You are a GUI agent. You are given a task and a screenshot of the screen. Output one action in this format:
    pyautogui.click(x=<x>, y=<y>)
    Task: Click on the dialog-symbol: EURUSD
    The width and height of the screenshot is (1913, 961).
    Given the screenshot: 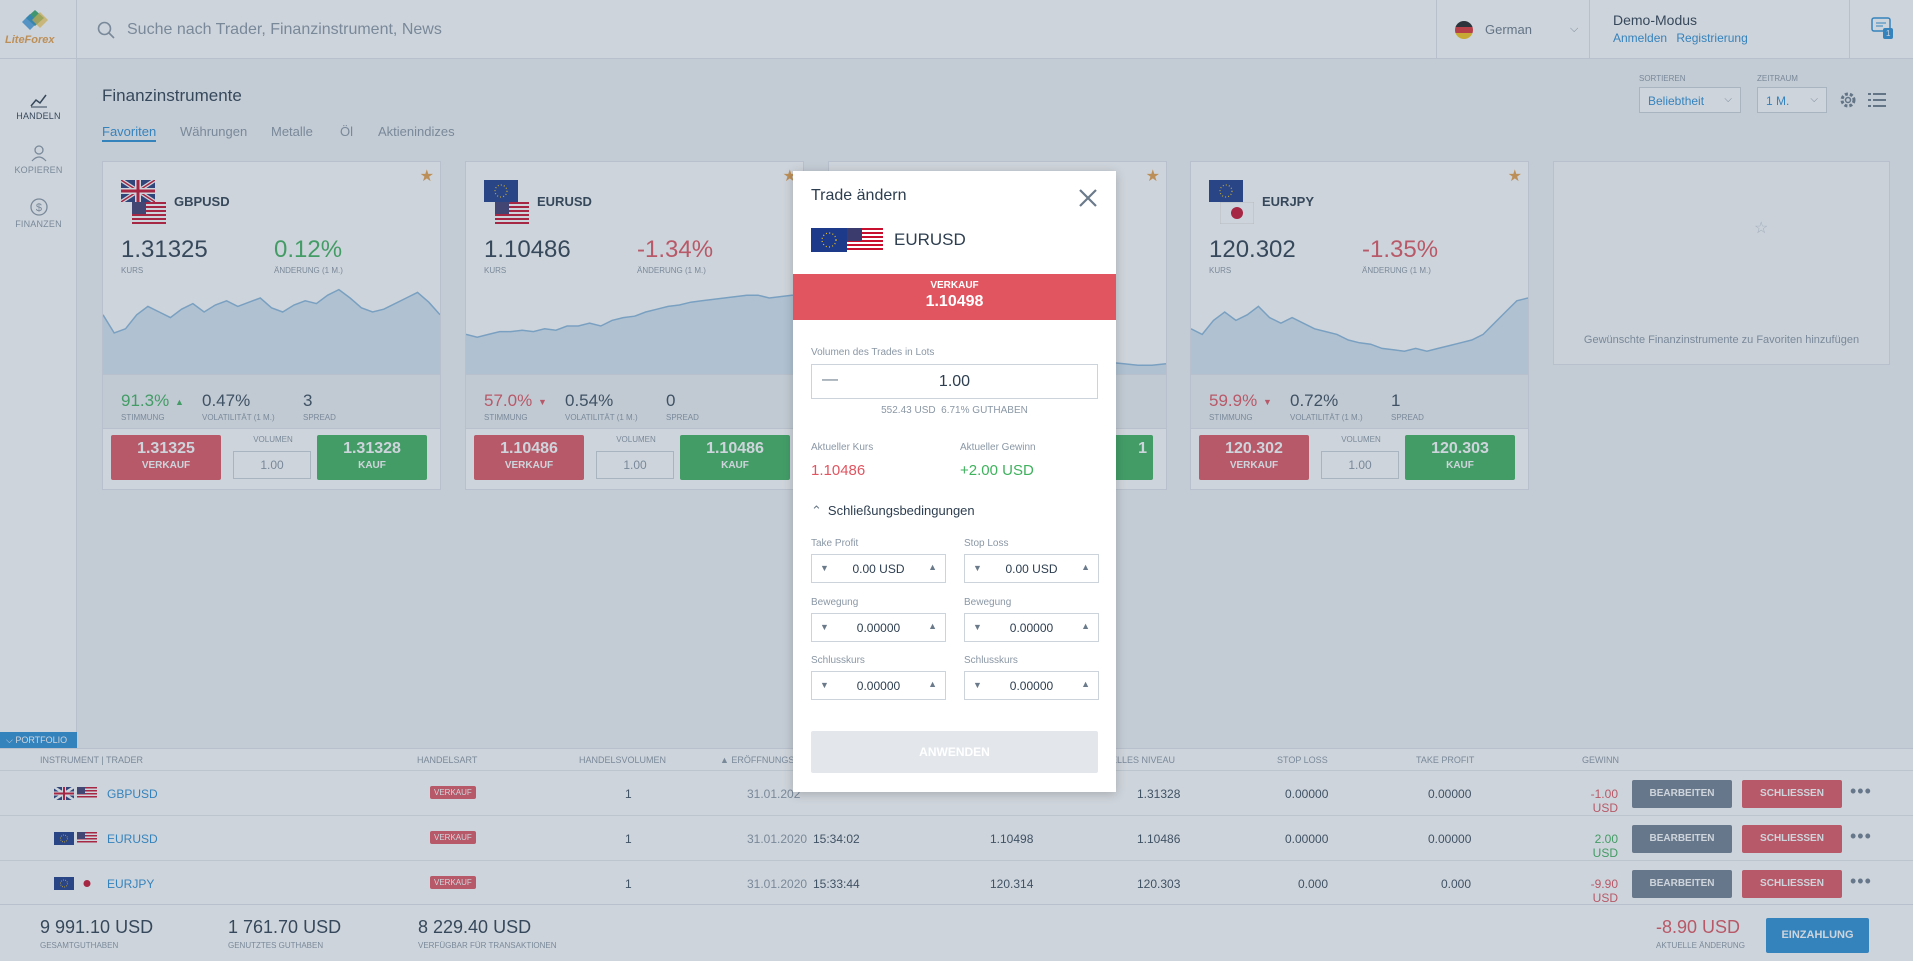 What is the action you would take?
    pyautogui.click(x=930, y=239)
    